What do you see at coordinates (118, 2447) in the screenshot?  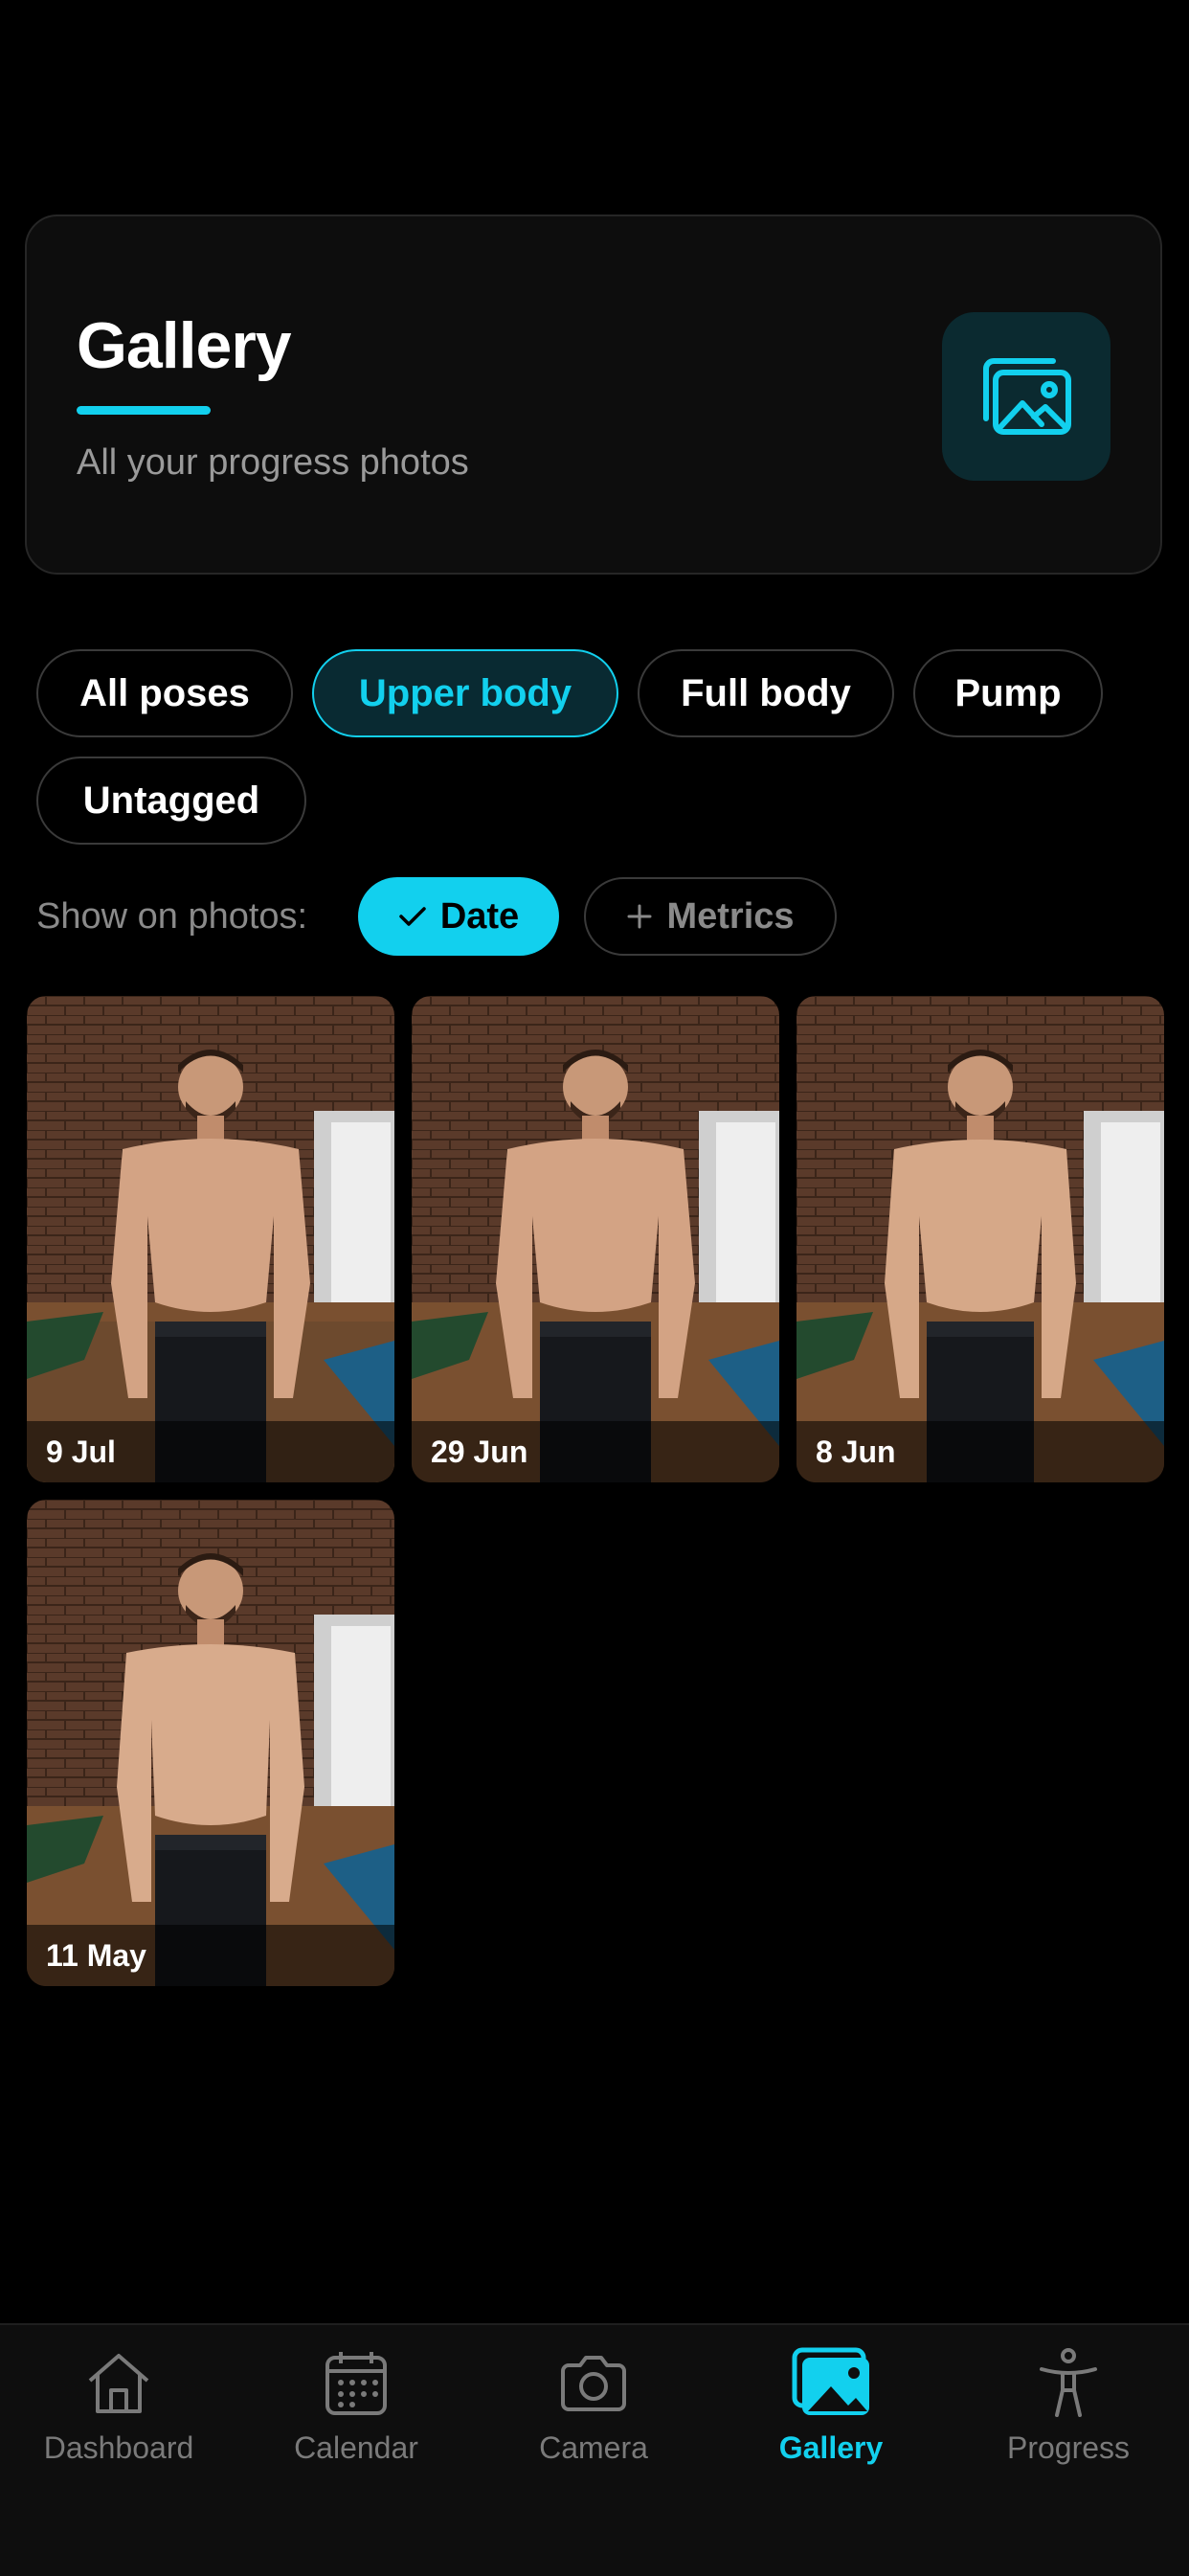 I see `tab-dashboard-label: Dashboard` at bounding box center [118, 2447].